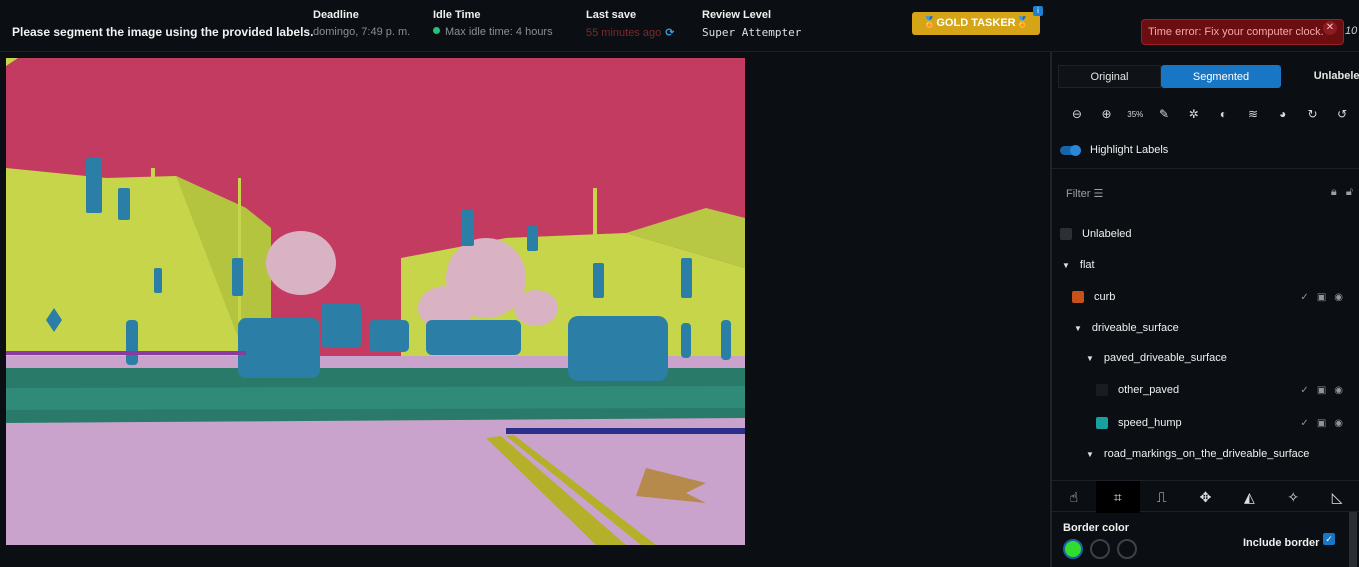  Describe the element at coordinates (493, 23) in the screenshot. I see `idle-block: Idle Time Max idle time: 4 hours` at that location.